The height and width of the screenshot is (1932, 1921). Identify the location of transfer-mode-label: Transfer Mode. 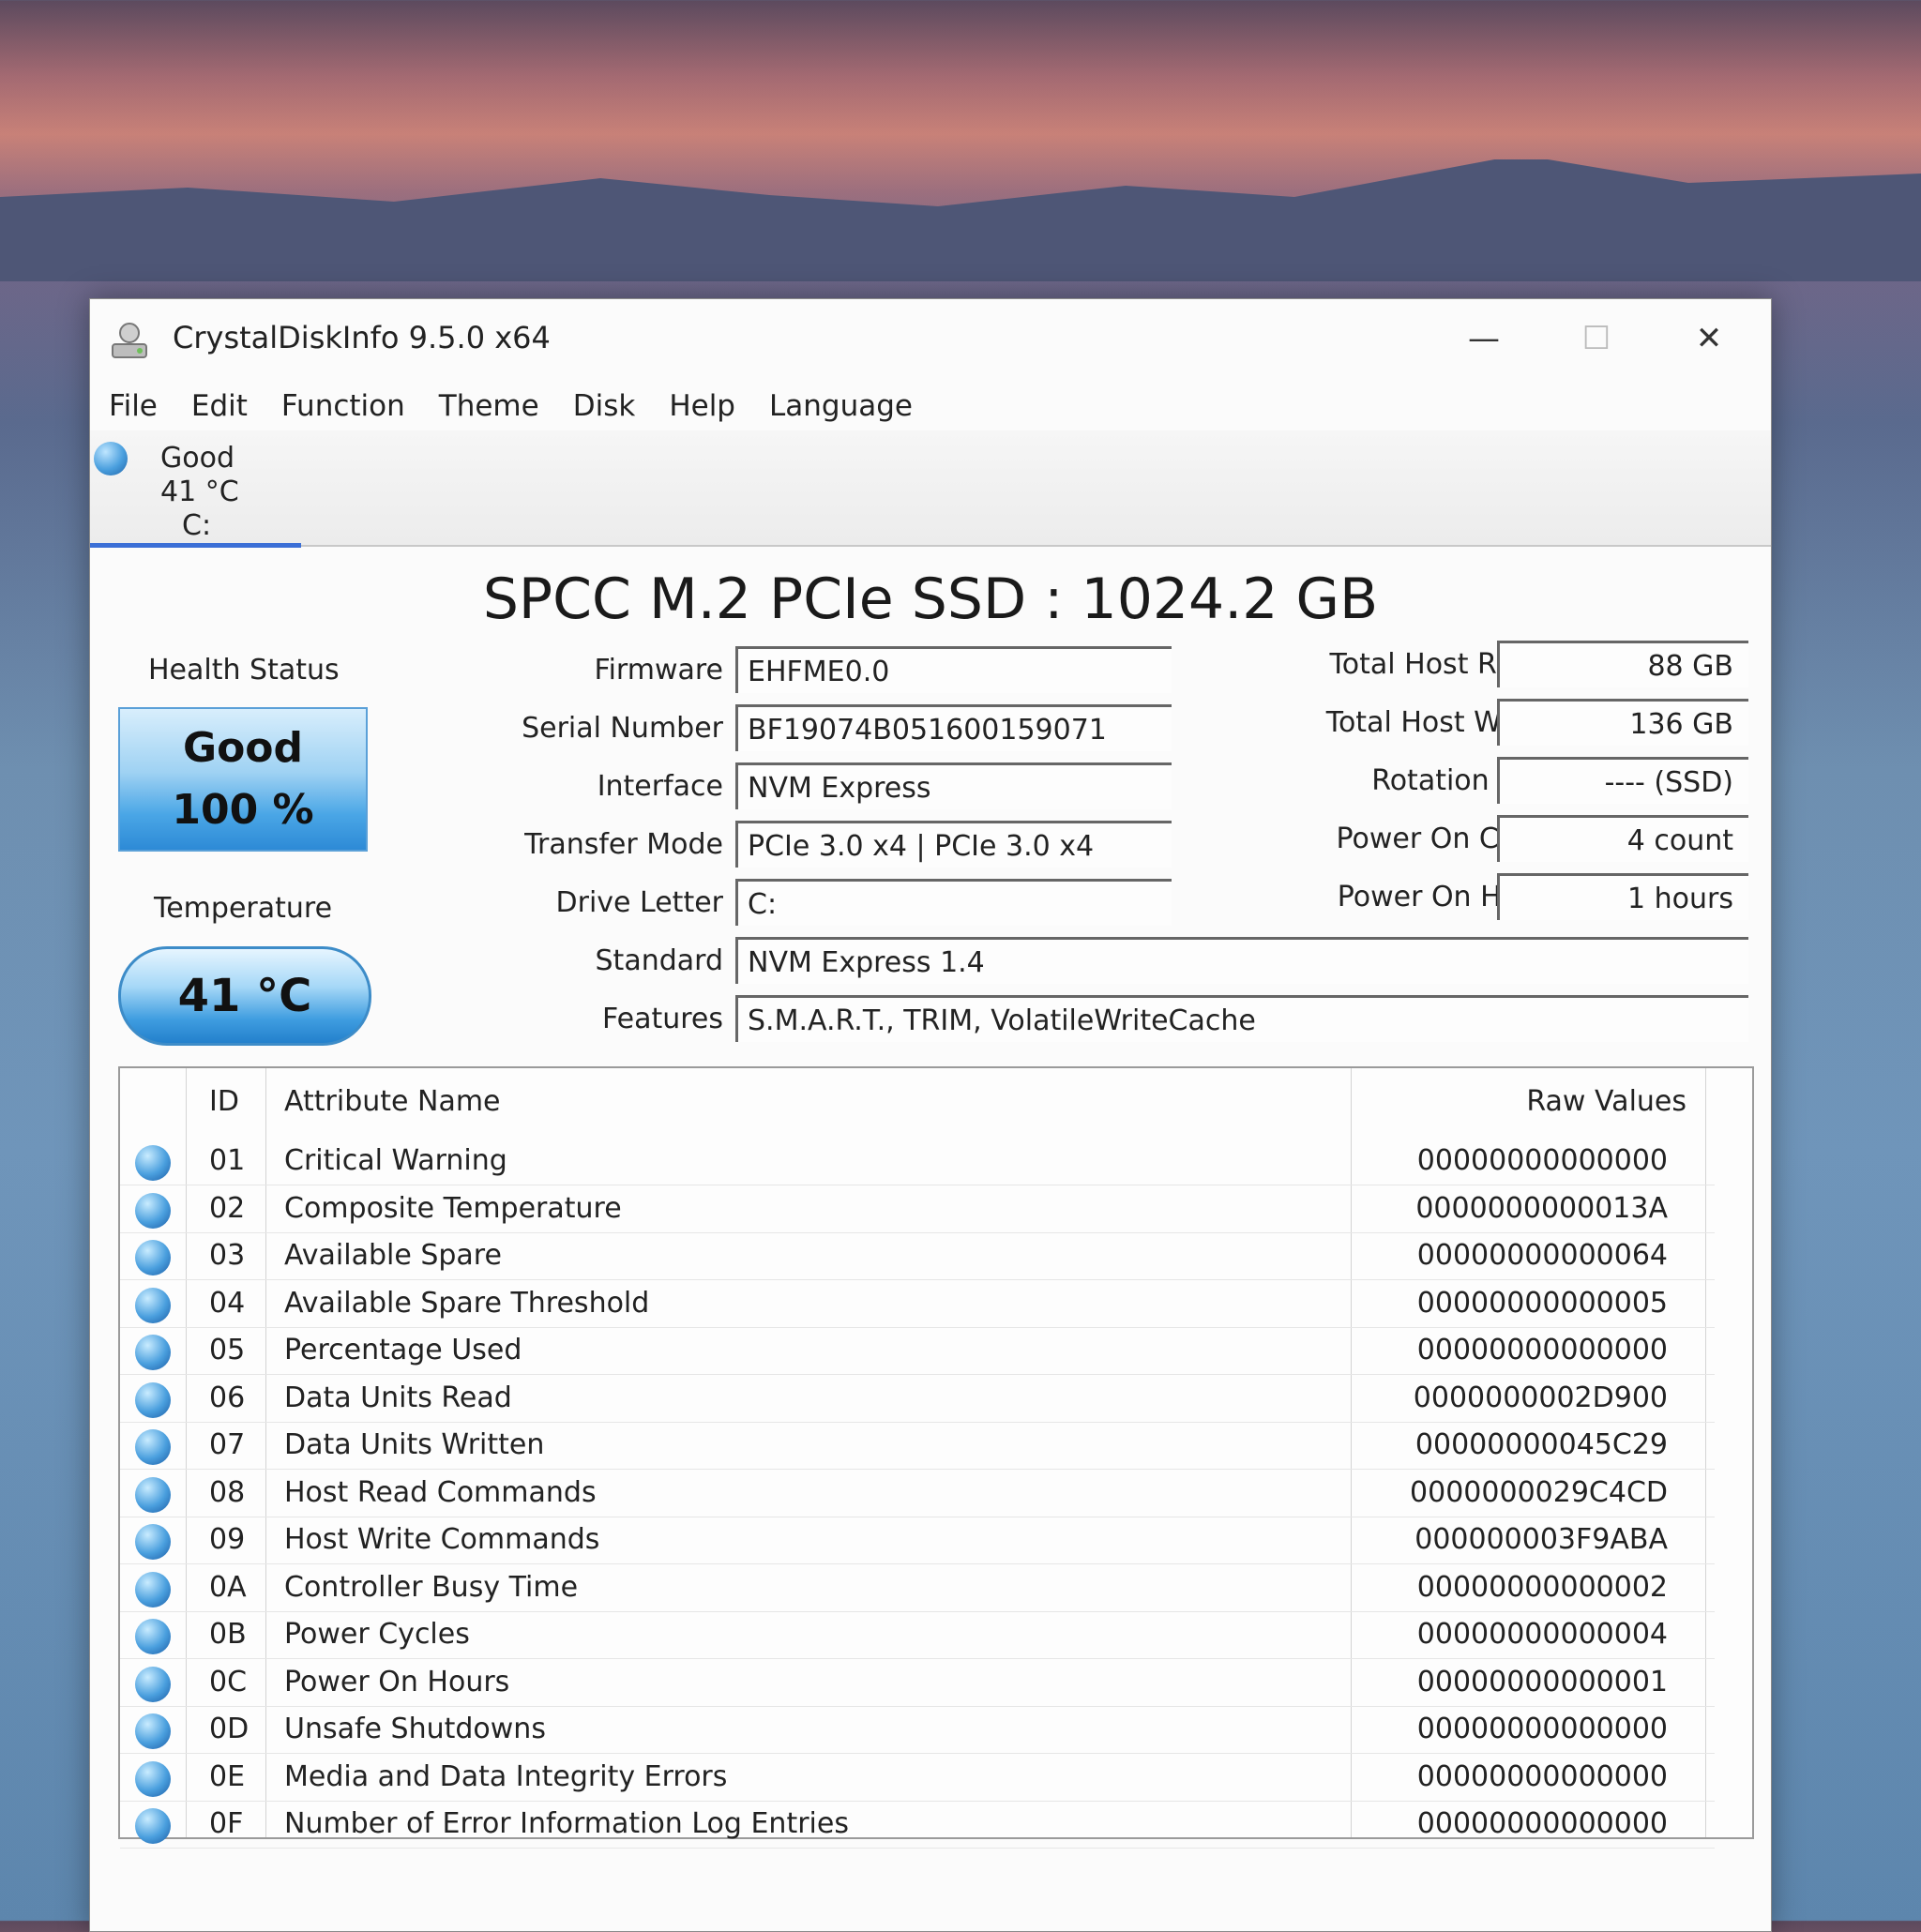
(623, 844).